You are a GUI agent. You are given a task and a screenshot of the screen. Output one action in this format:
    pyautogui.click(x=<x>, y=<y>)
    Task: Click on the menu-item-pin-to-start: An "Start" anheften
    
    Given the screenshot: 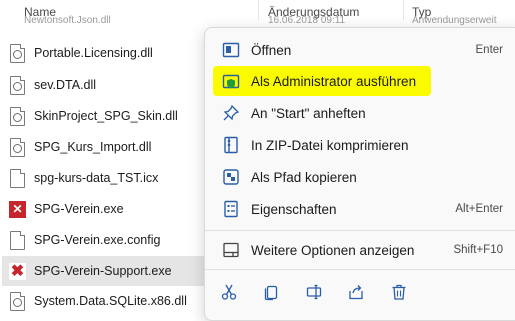 What is the action you would take?
    pyautogui.click(x=363, y=113)
    